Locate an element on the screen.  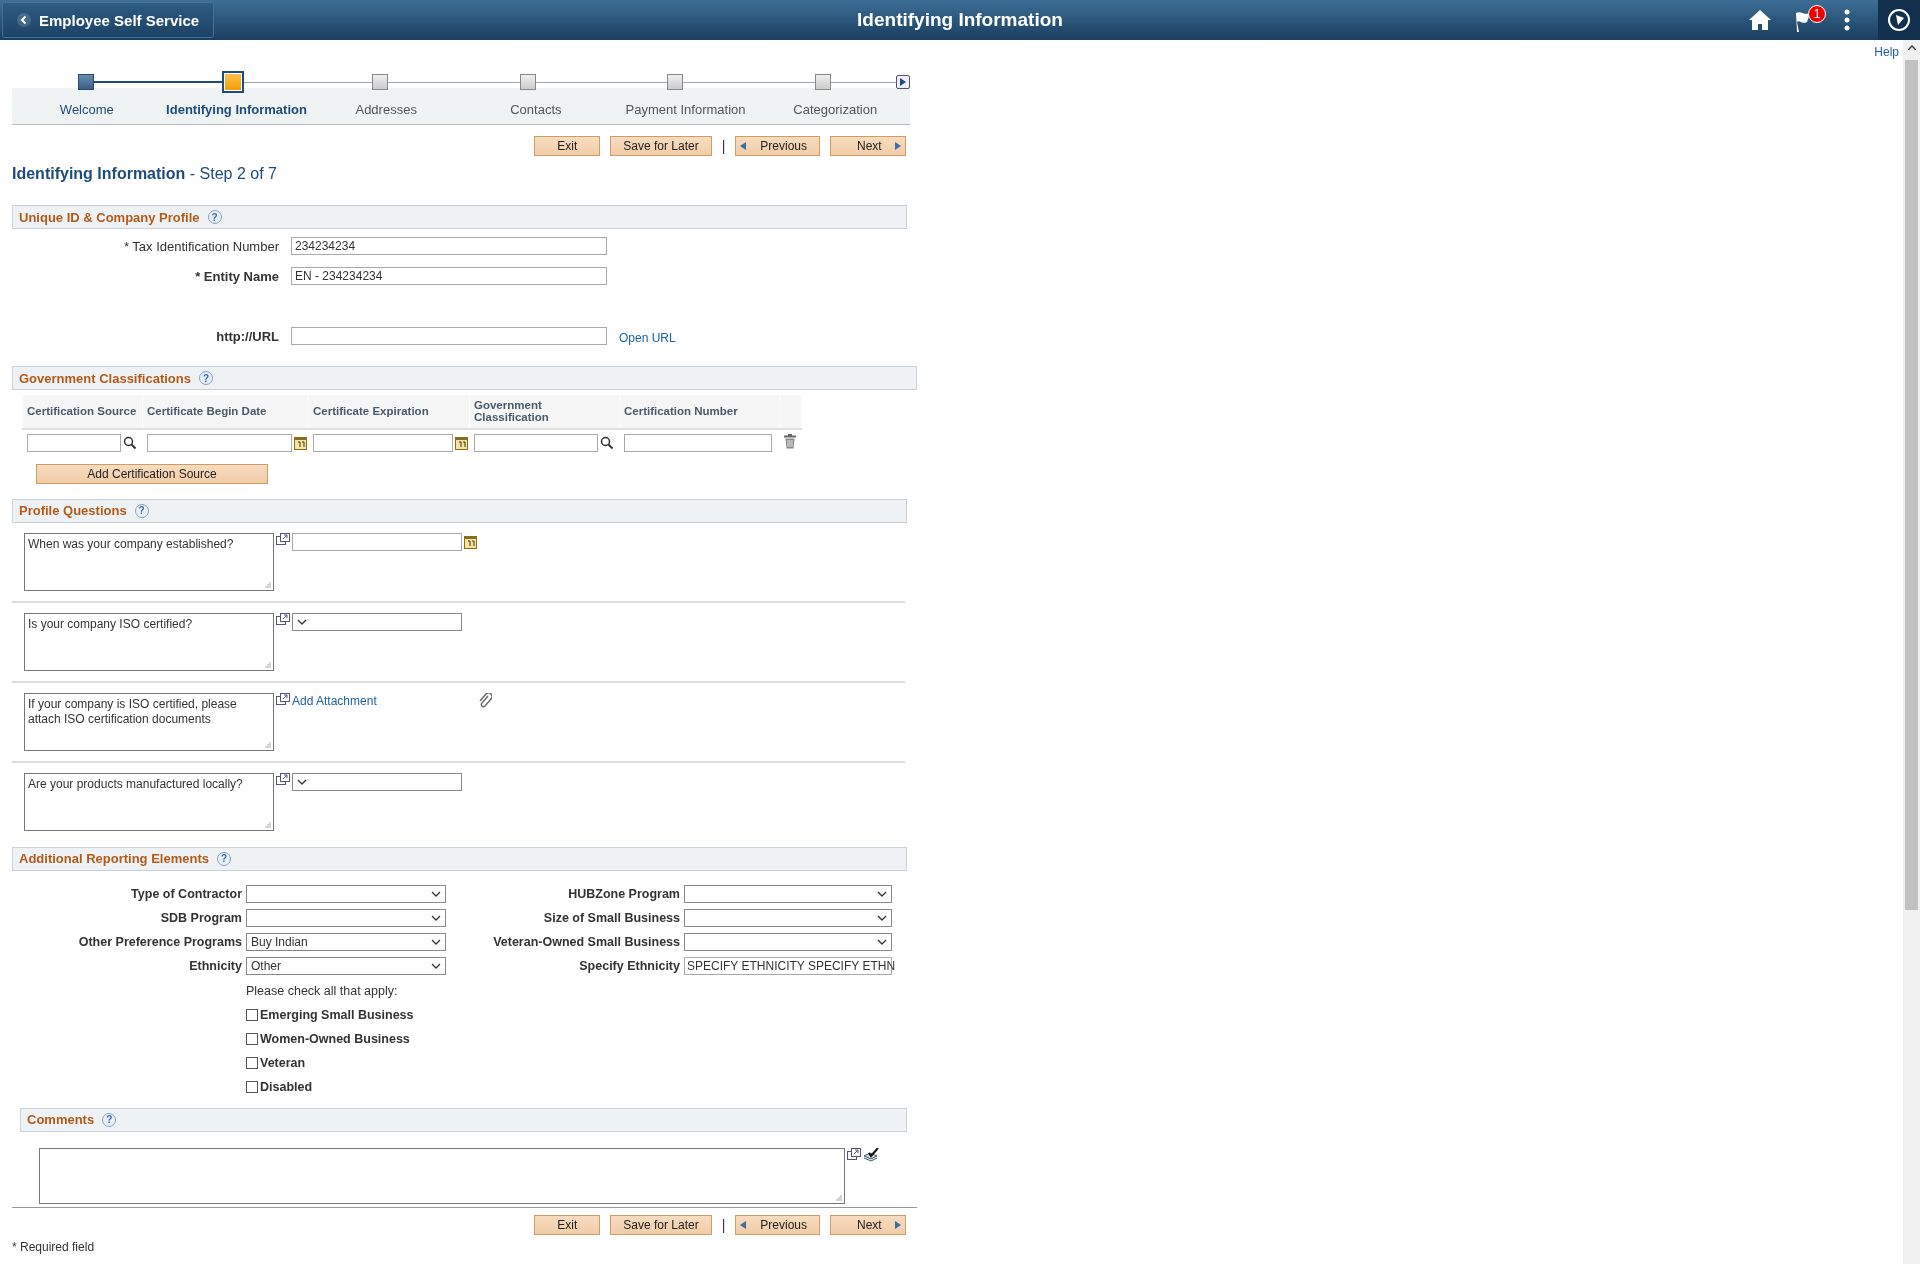
section-title: Additional Reporting Elements is located at coordinates (114, 858).